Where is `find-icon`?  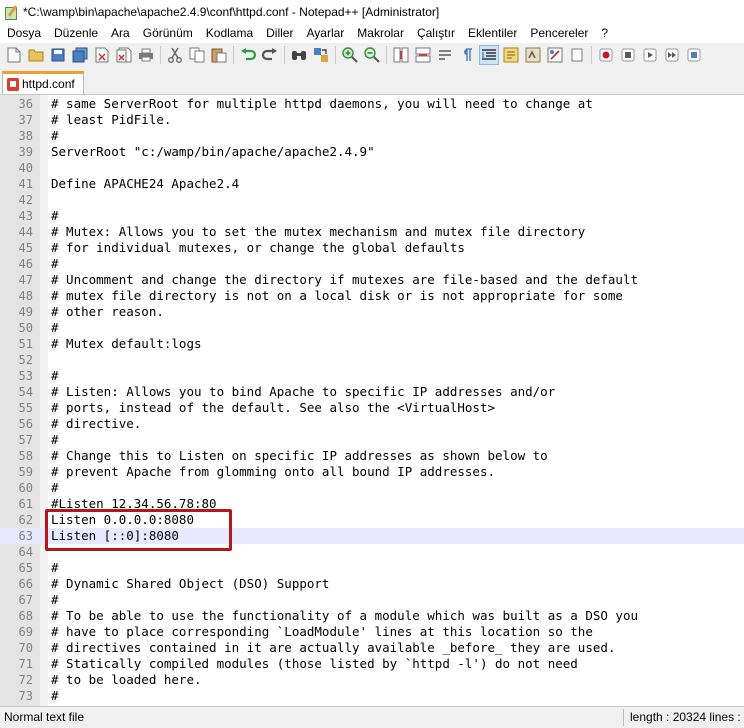
find-icon is located at coordinates (299, 55).